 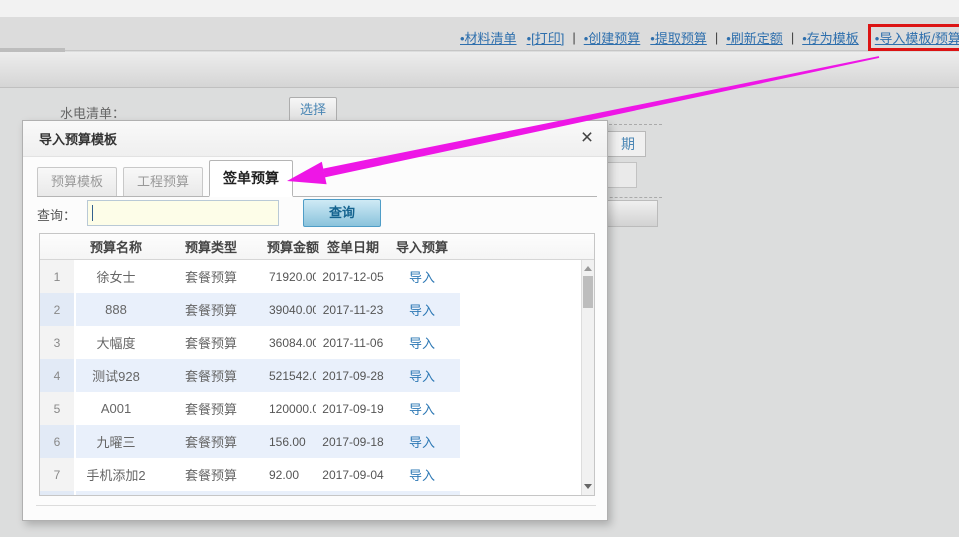 What do you see at coordinates (116, 475) in the screenshot?
I see `budget-name-cell: 手机添加2` at bounding box center [116, 475].